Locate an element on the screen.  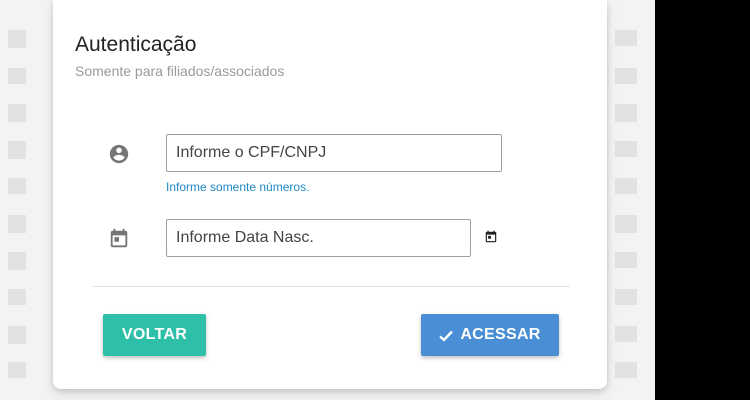
check-icon is located at coordinates (446, 335).